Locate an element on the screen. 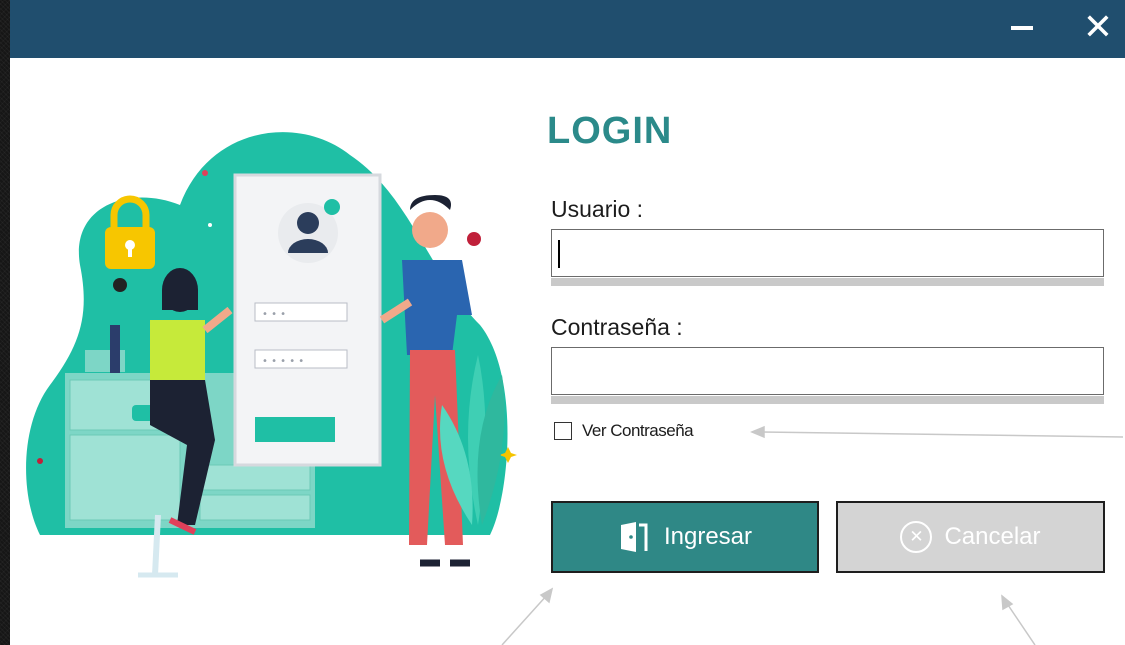 The height and width of the screenshot is (645, 1125). password-field-wrapper is located at coordinates (827, 371).